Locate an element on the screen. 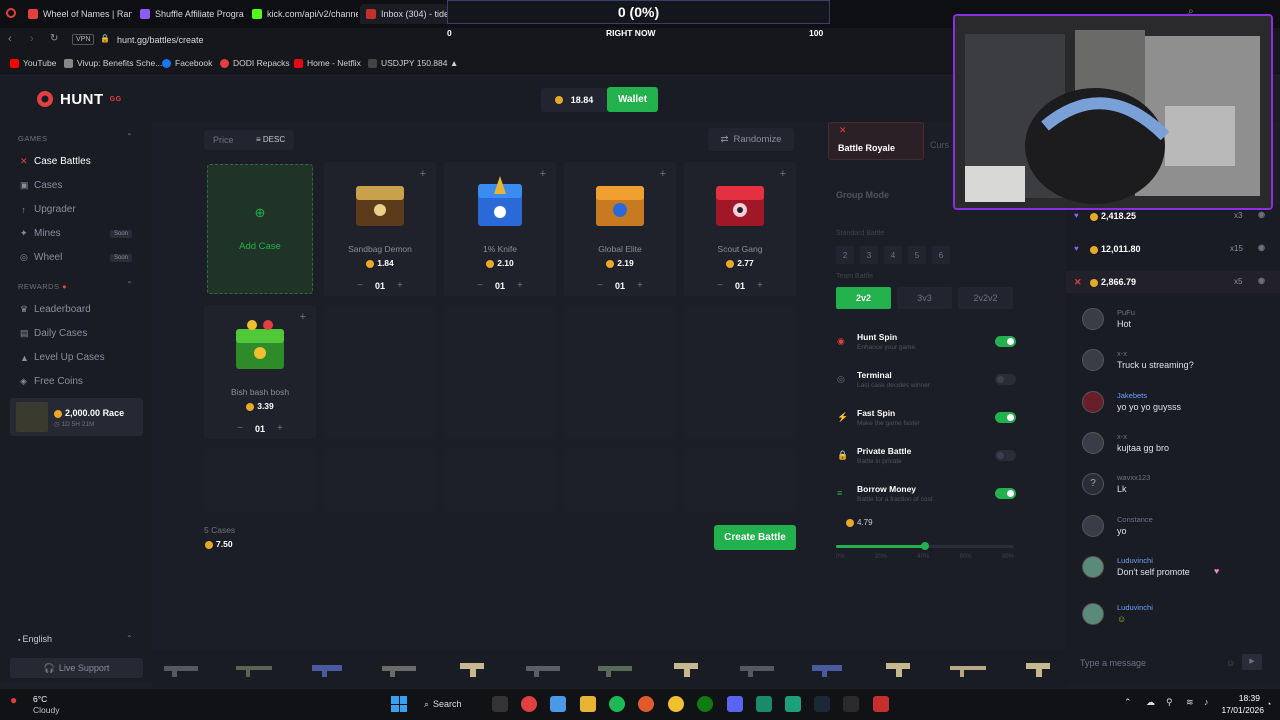 This screenshot has width=1280, height=720. live-support-button: 🎧 Live Support is located at coordinates (76, 668).